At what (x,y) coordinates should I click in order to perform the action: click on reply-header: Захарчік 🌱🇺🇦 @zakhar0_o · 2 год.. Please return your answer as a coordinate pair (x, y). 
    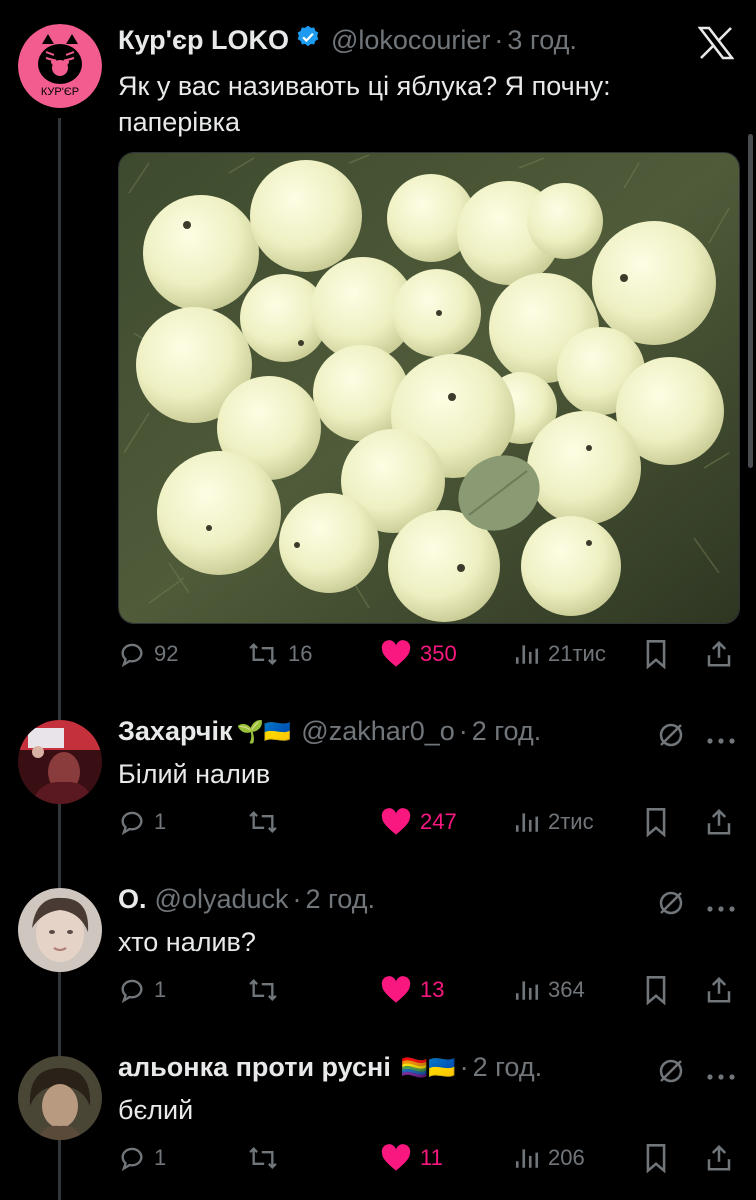
    Looking at the image, I should click on (329, 731).